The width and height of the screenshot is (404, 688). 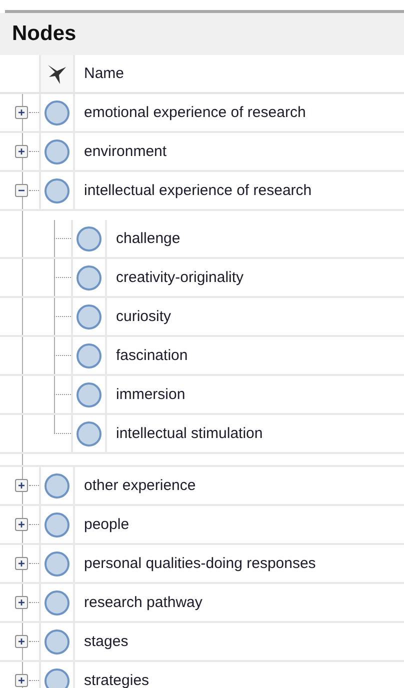 I want to click on node-name: creativity-originality, so click(x=180, y=278).